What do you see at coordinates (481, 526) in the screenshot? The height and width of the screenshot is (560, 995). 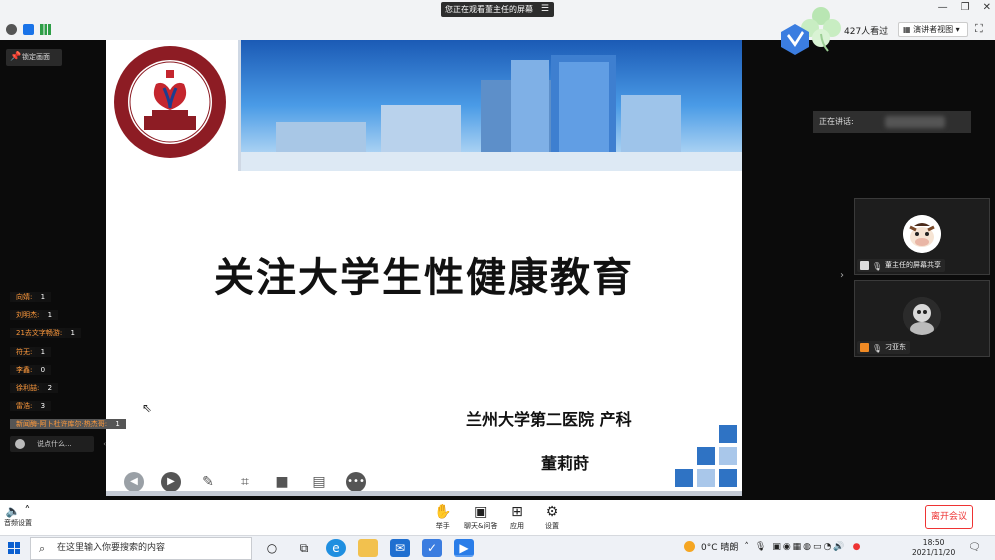 I see `chat-qa-label: 聊天&问答` at bounding box center [481, 526].